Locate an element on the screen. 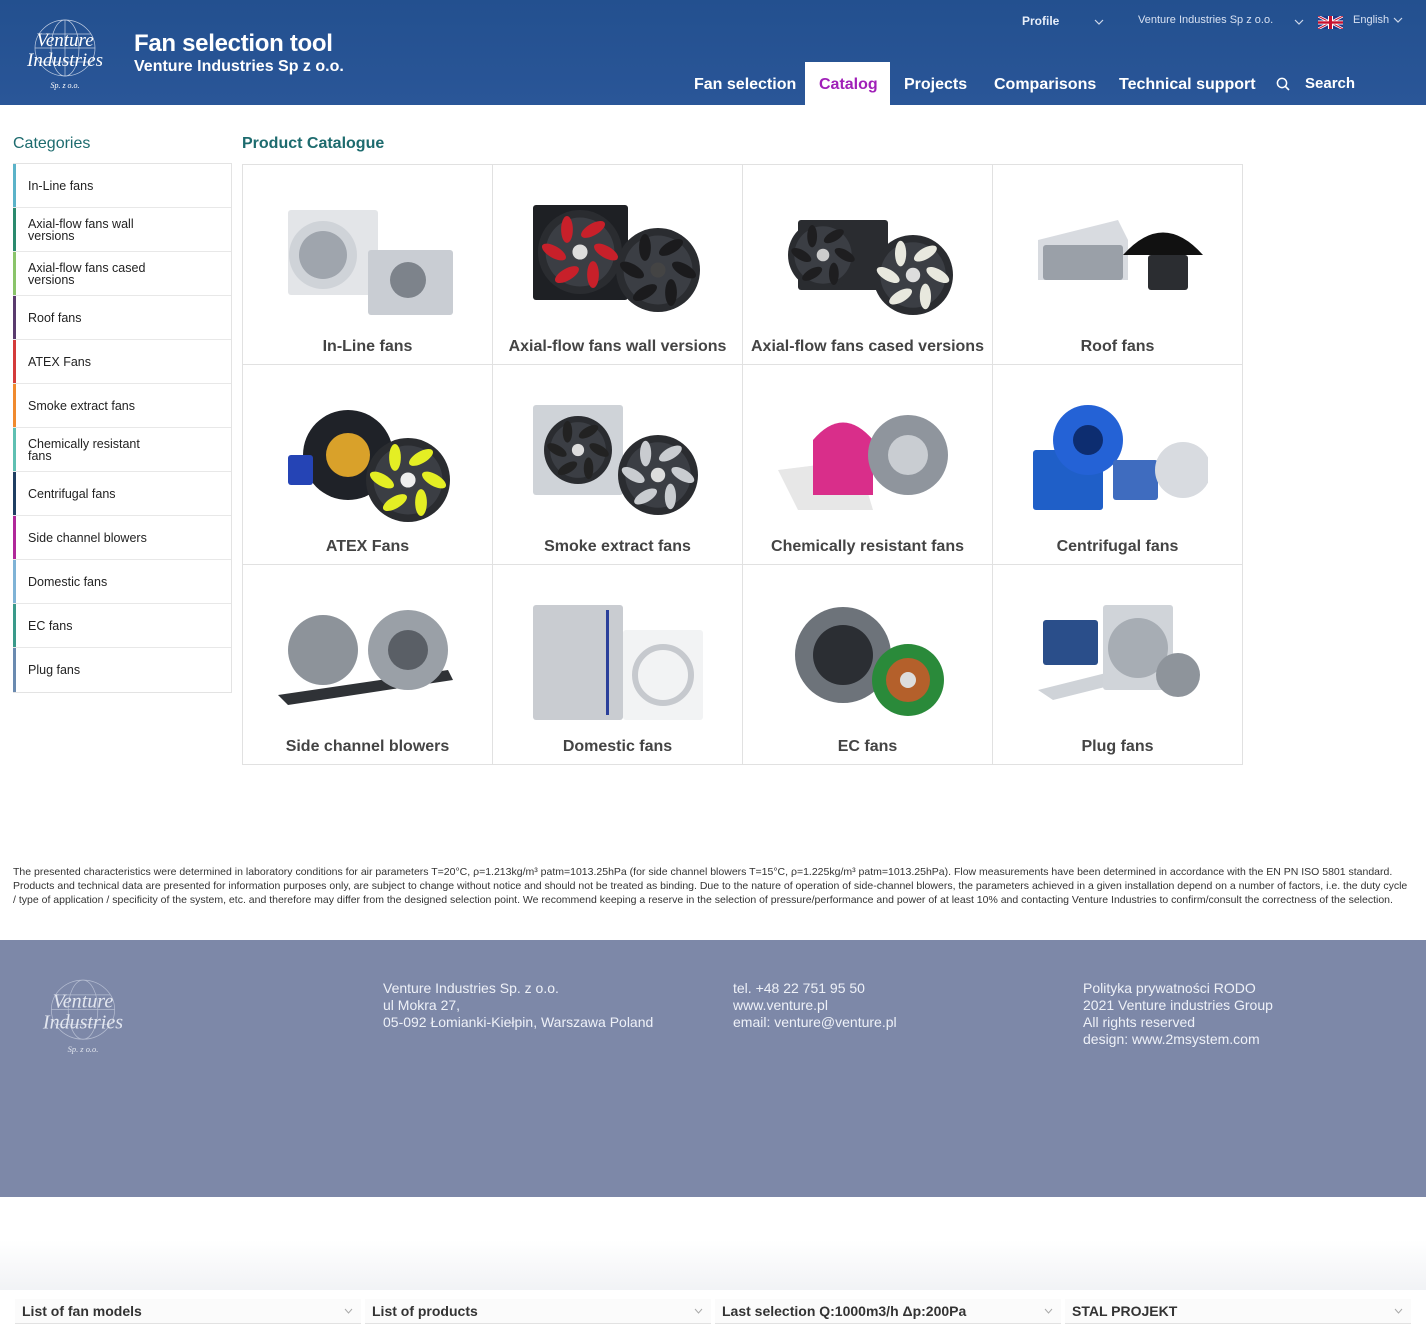  product-card: Centrifugal fans is located at coordinates (1117, 464).